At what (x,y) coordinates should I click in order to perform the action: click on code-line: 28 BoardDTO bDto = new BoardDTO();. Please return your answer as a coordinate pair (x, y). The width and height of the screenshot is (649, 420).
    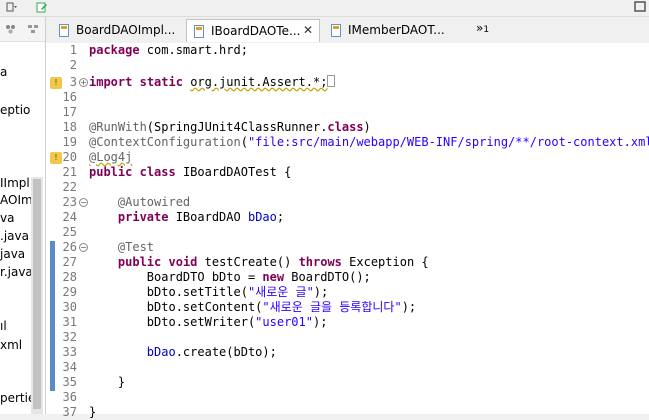
    Looking at the image, I should click on (347, 278).